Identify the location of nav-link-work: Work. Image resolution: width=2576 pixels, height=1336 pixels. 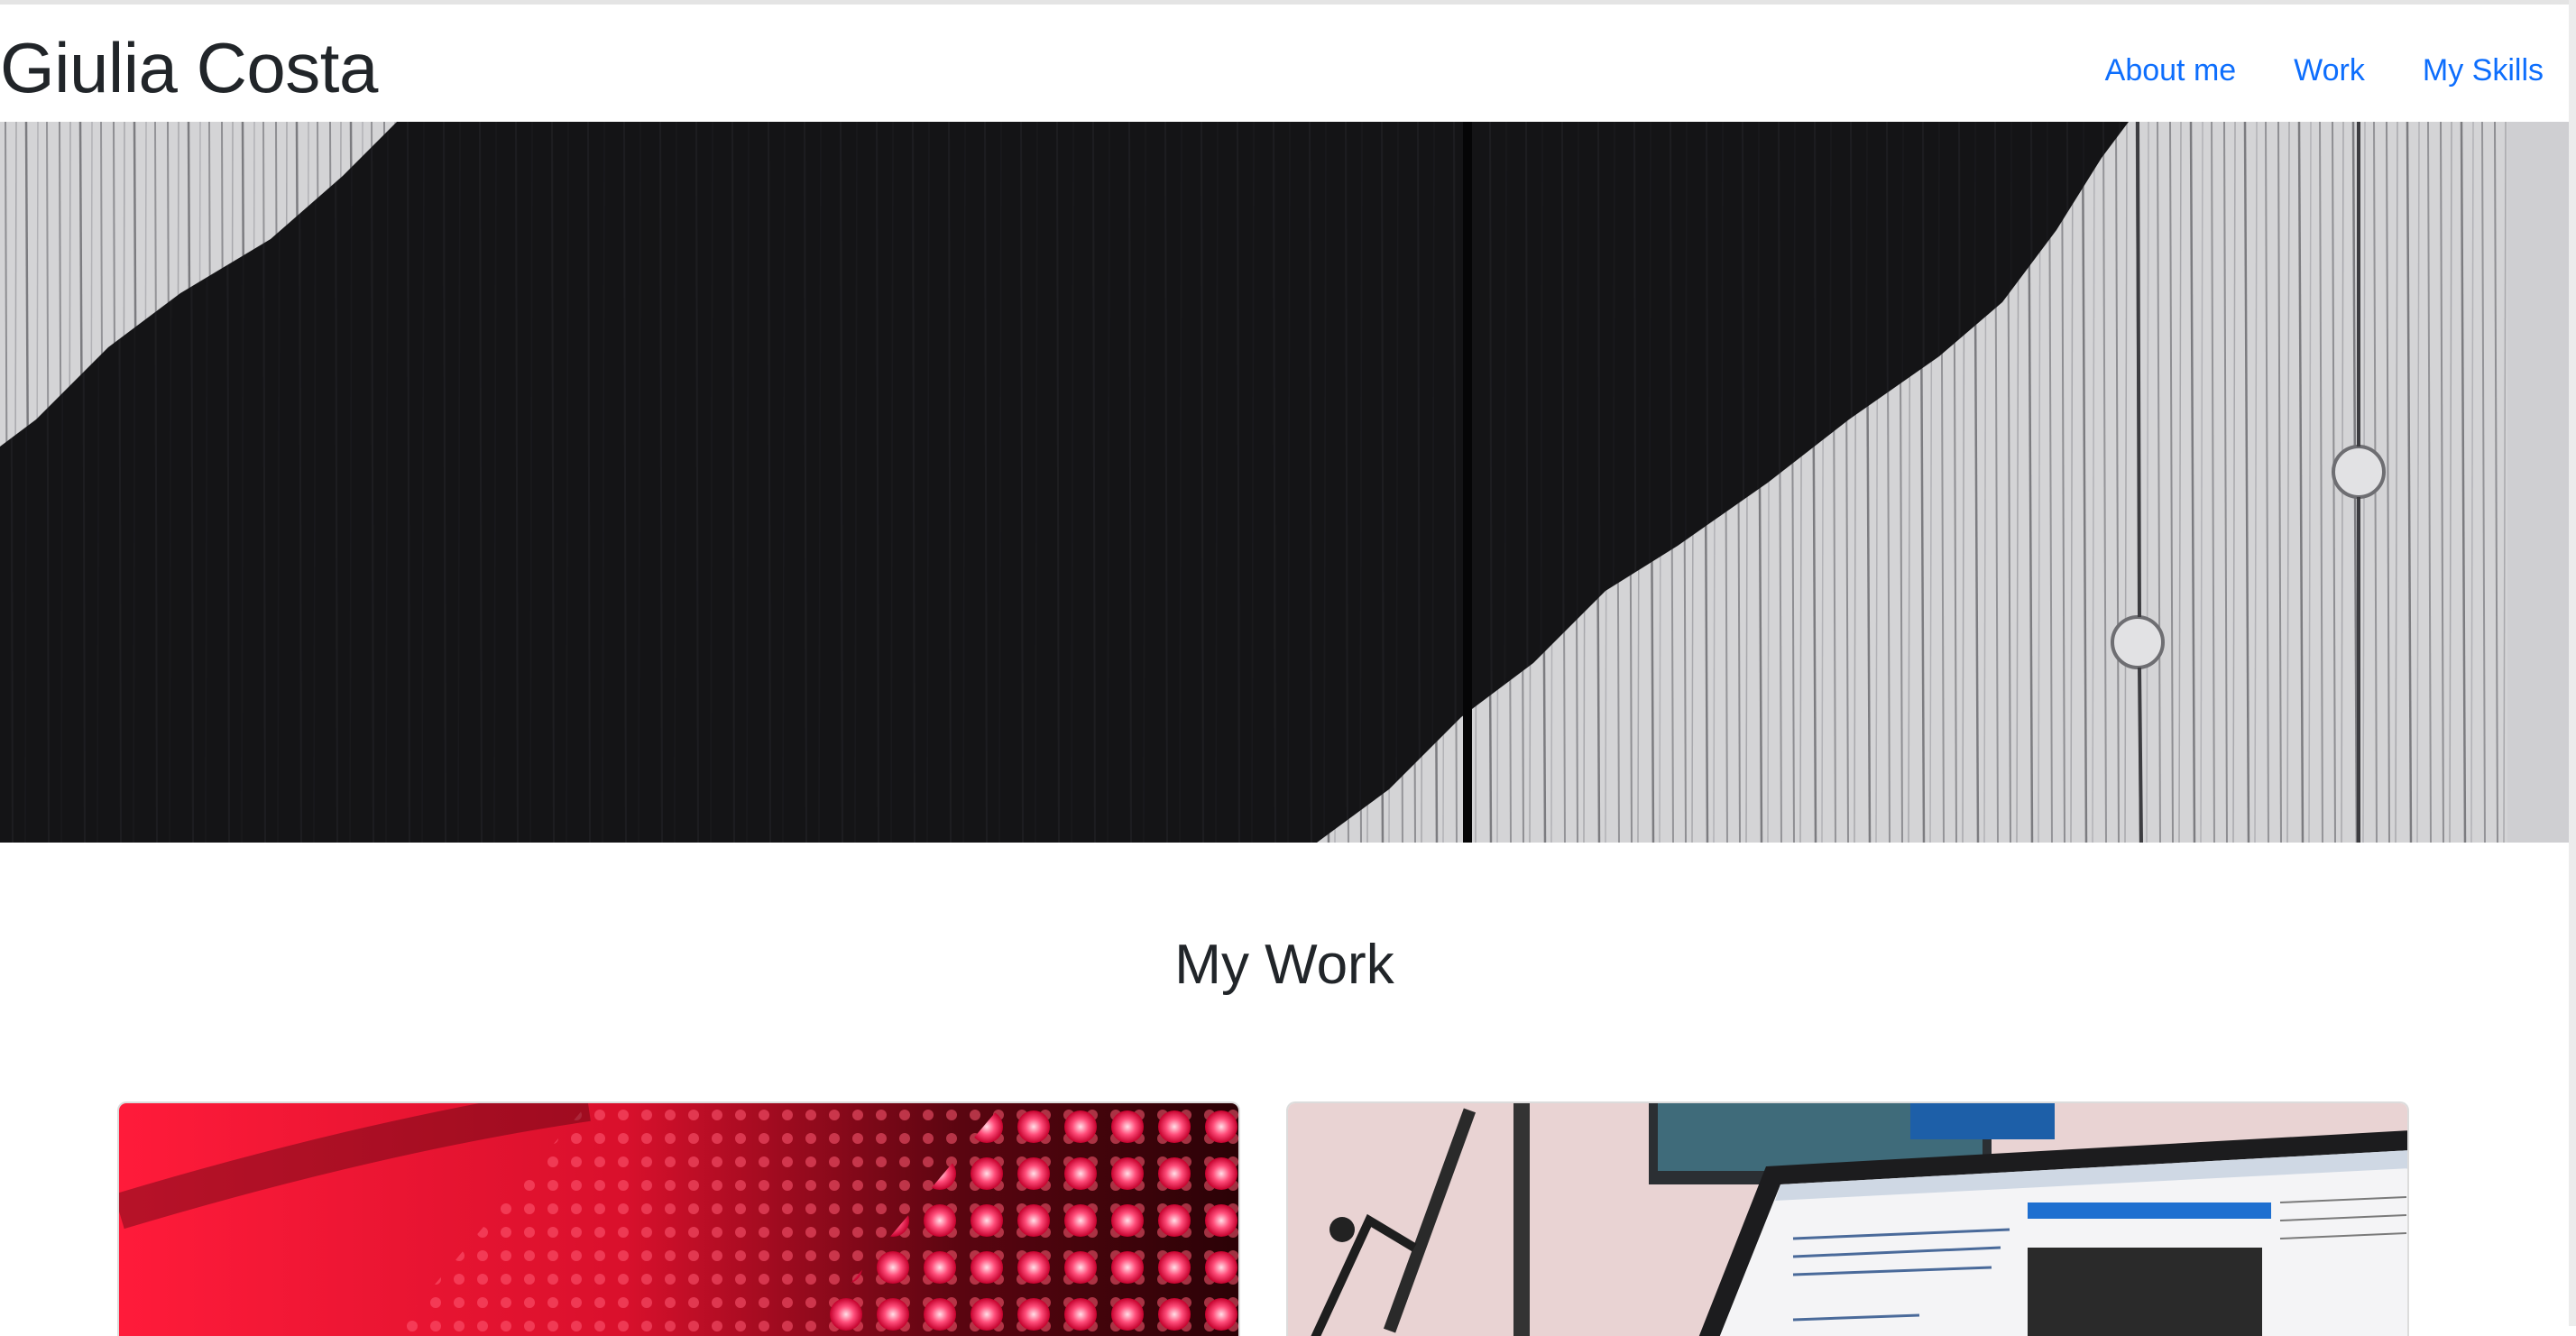
(2329, 70).